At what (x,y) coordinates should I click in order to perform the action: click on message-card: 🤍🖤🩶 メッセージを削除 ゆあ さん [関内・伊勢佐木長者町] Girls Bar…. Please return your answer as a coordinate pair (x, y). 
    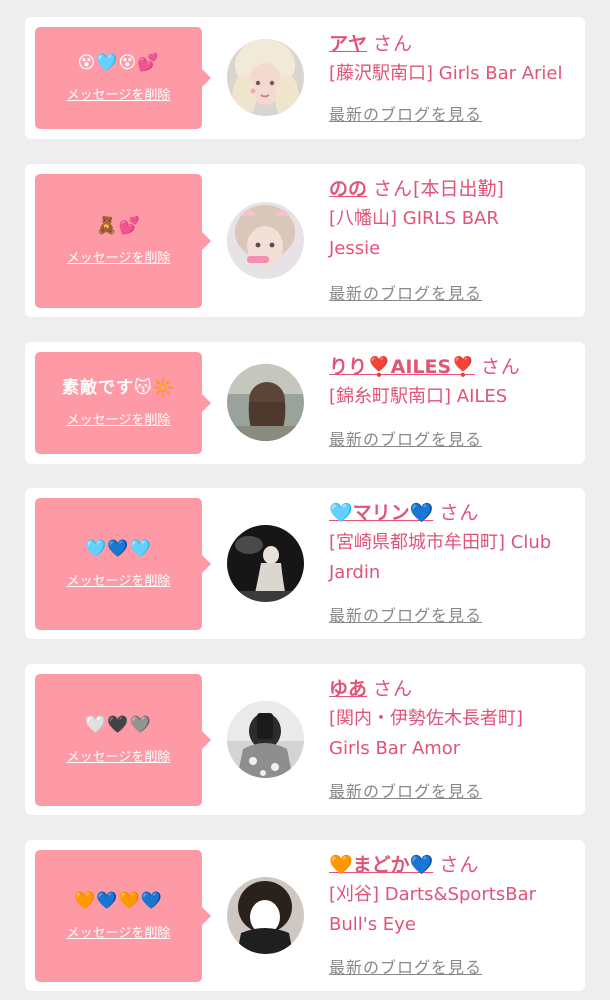
    Looking at the image, I should click on (305, 739).